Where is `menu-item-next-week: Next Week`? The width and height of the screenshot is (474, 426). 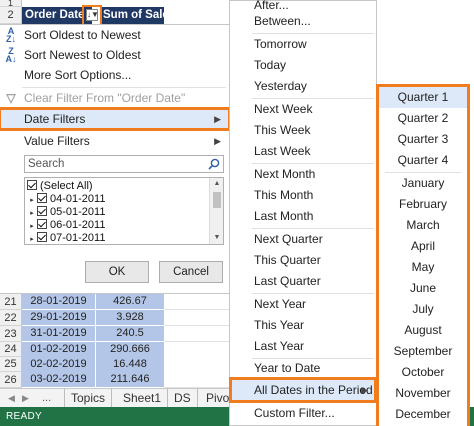
menu-item-next-week: Next Week is located at coordinates (303, 109).